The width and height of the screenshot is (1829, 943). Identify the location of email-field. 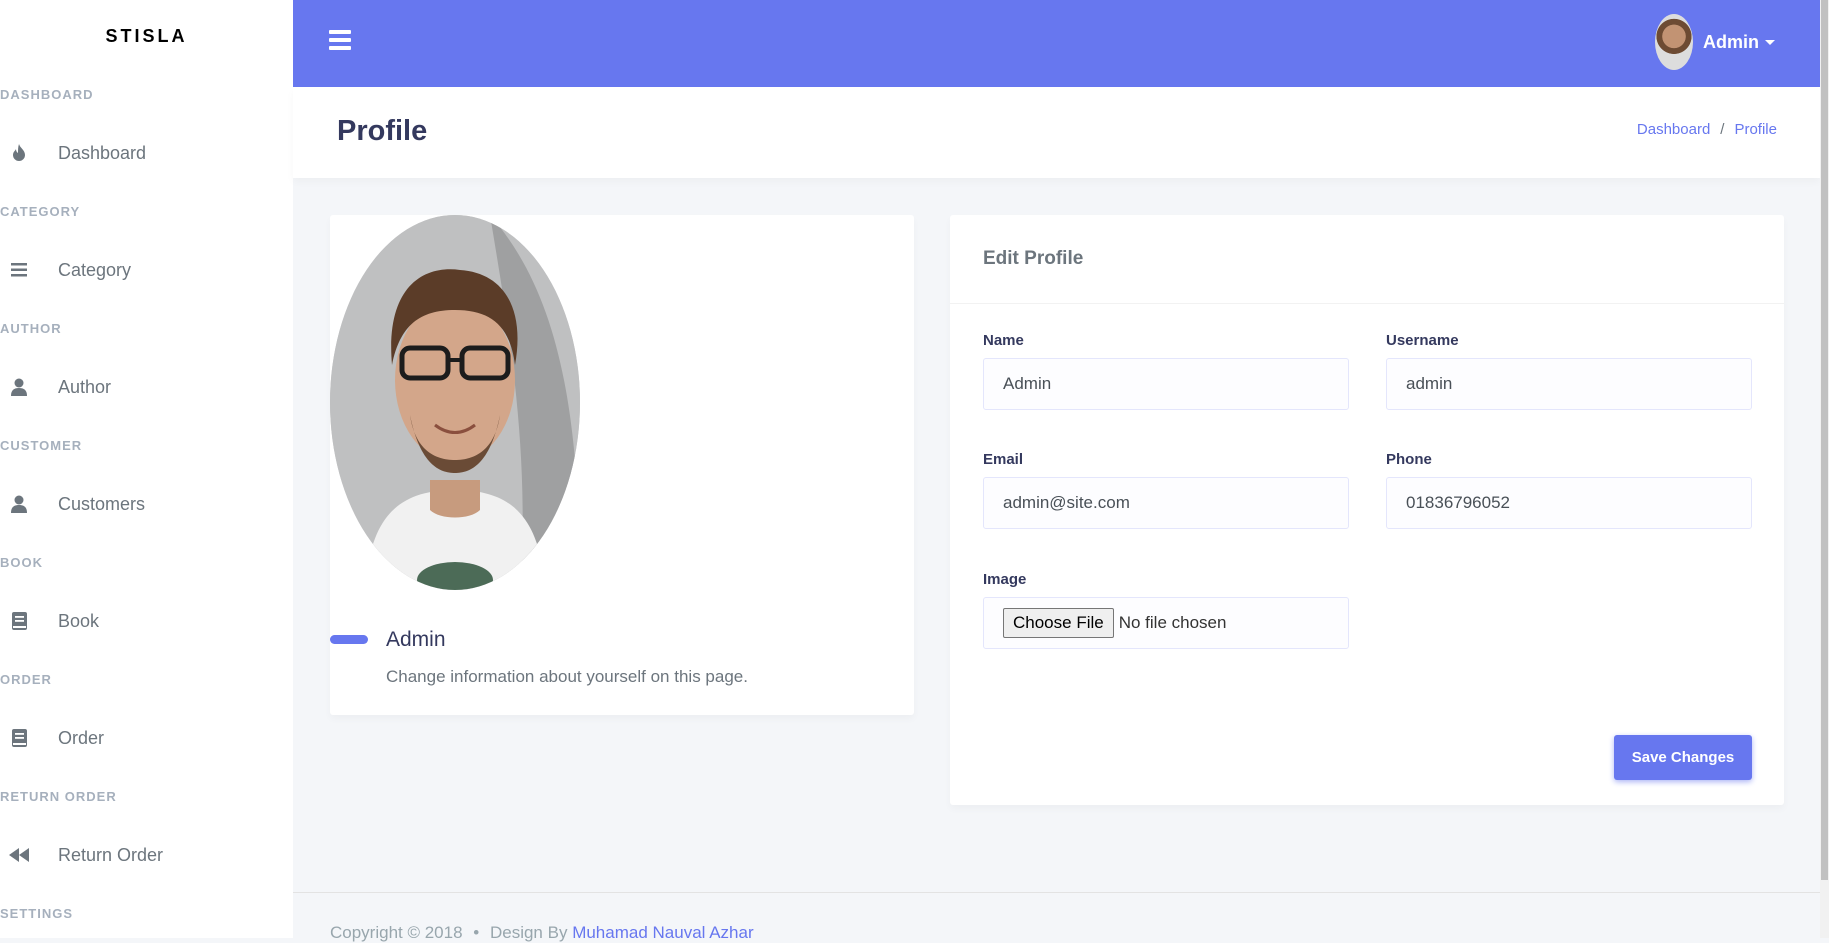
(1166, 503).